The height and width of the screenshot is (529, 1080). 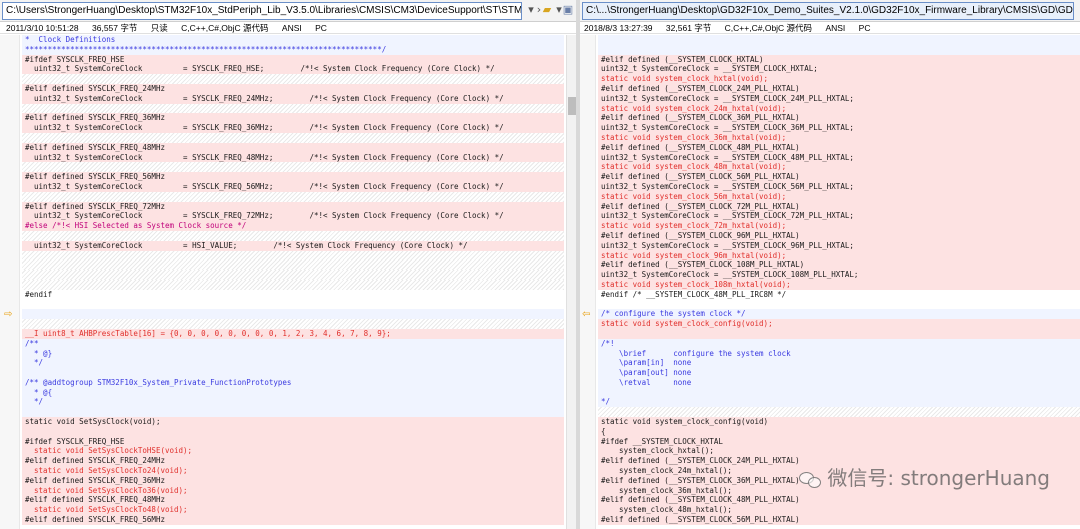 What do you see at coordinates (293, 422) in the screenshot?
I see `code-line: static void SetSysClock(void);` at bounding box center [293, 422].